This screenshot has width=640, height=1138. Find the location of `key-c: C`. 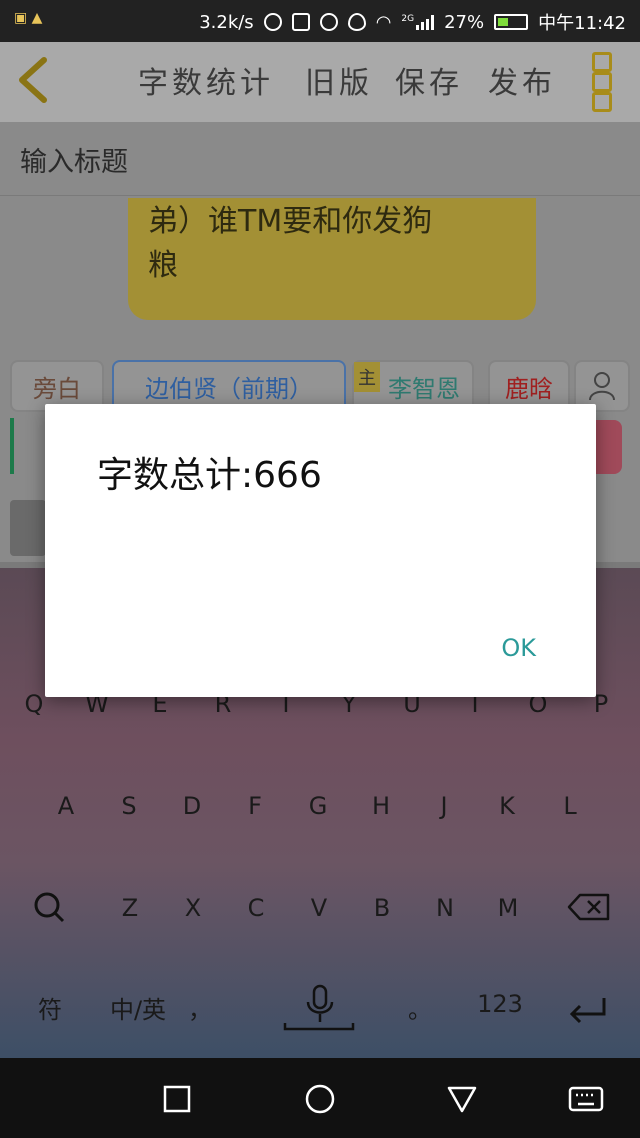

key-c: C is located at coordinates (256, 908).